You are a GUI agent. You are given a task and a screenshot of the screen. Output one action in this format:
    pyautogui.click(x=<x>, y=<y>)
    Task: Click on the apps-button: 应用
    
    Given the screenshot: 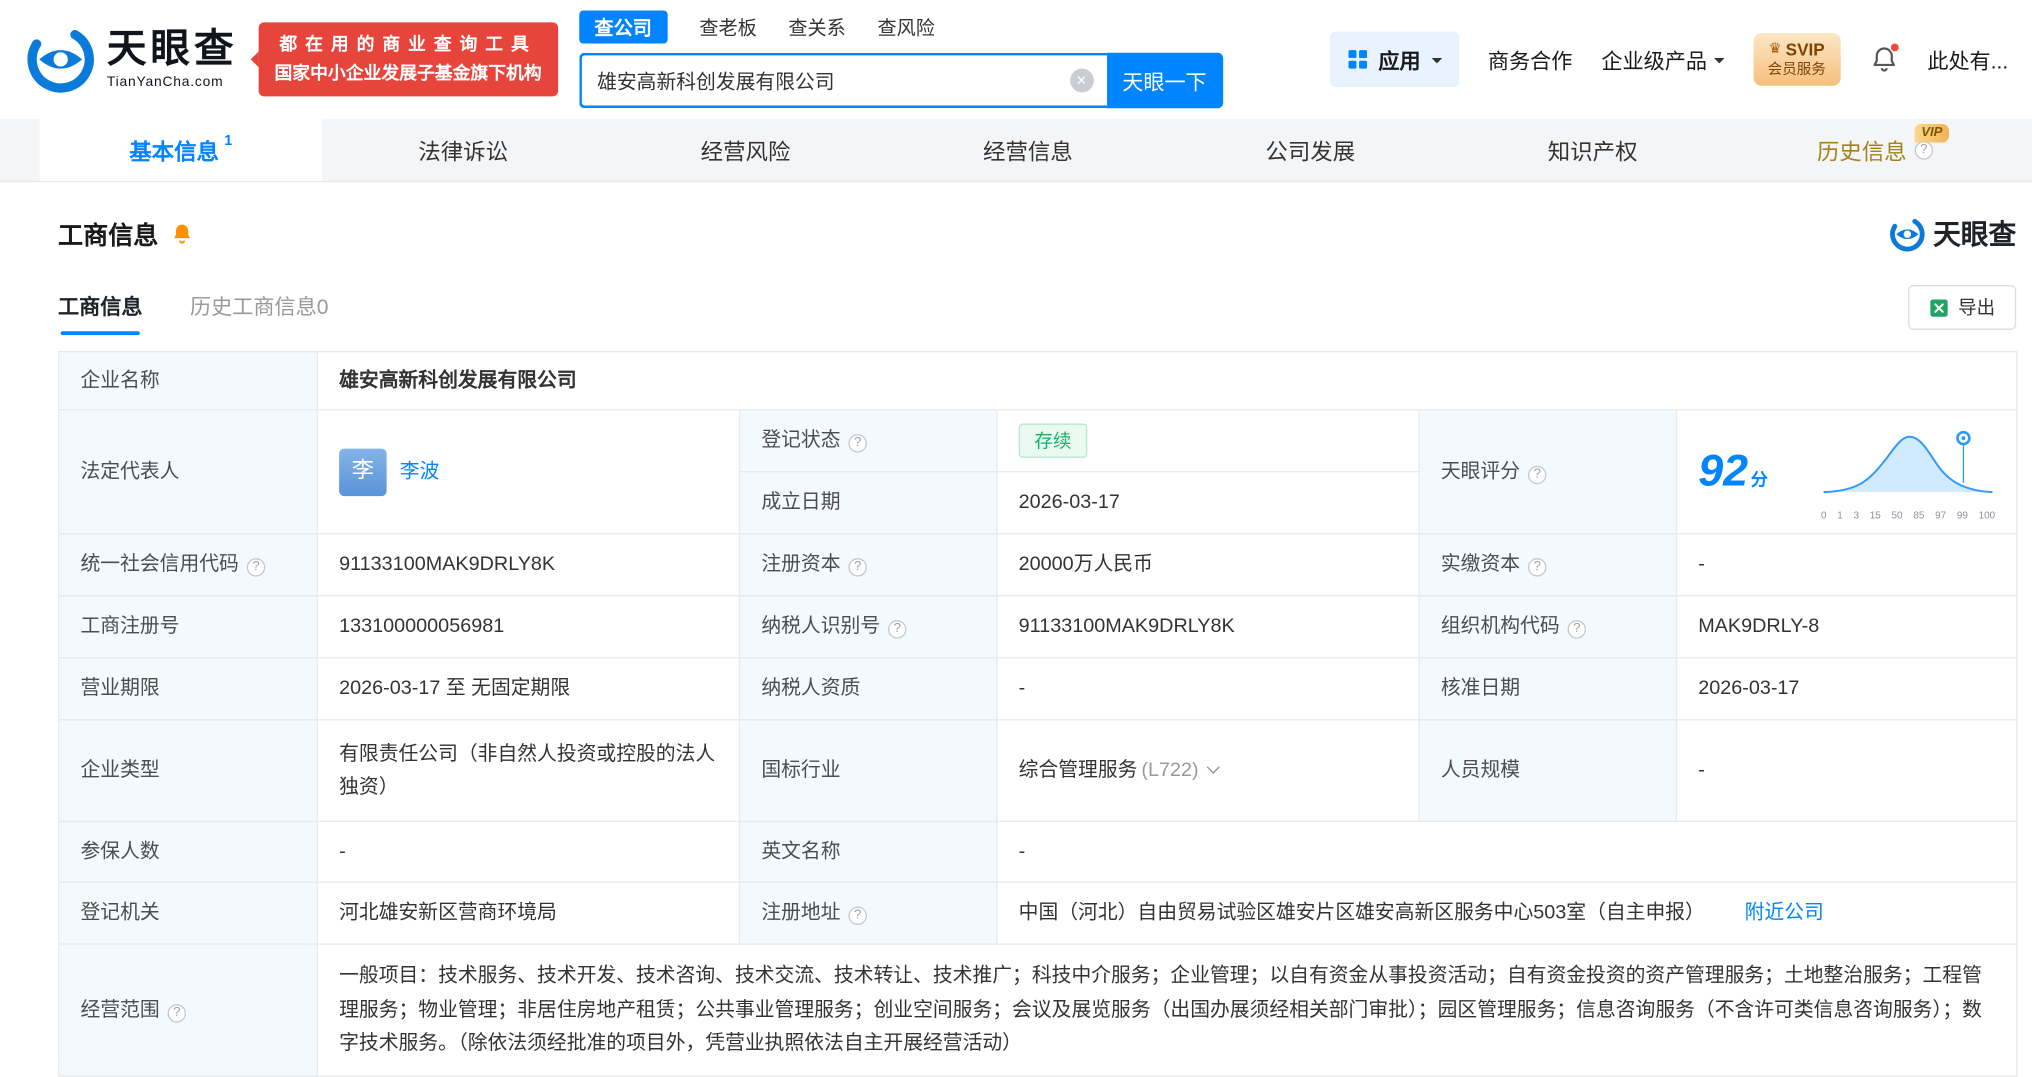 What is the action you would take?
    pyautogui.click(x=1394, y=59)
    